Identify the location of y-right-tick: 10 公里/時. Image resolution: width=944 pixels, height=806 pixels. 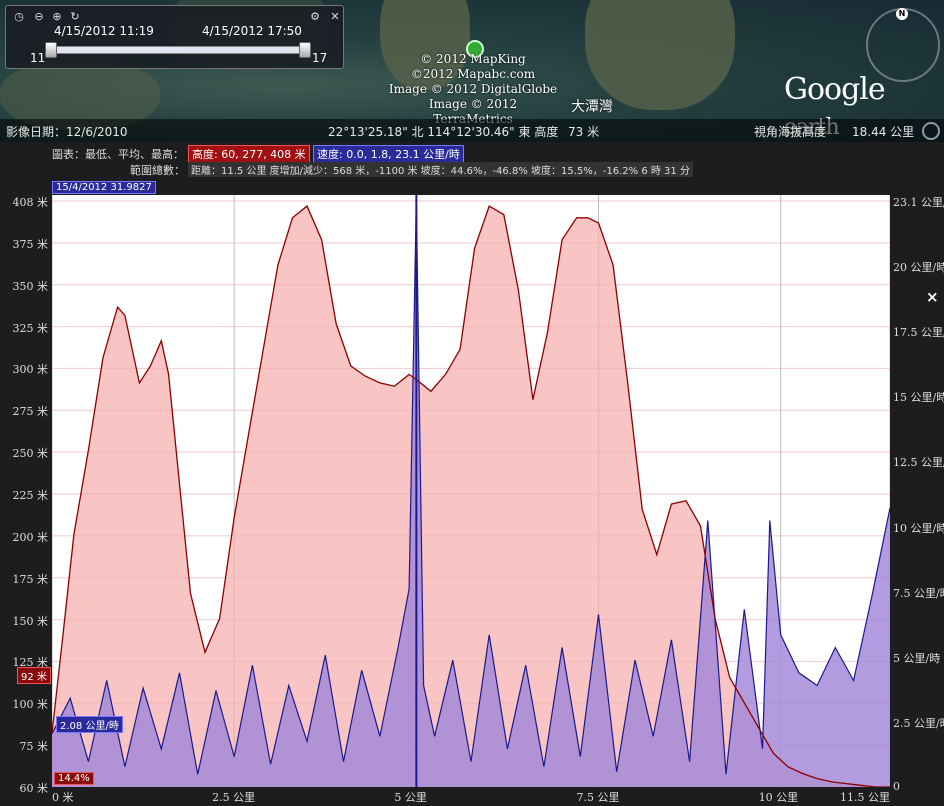
(918, 528).